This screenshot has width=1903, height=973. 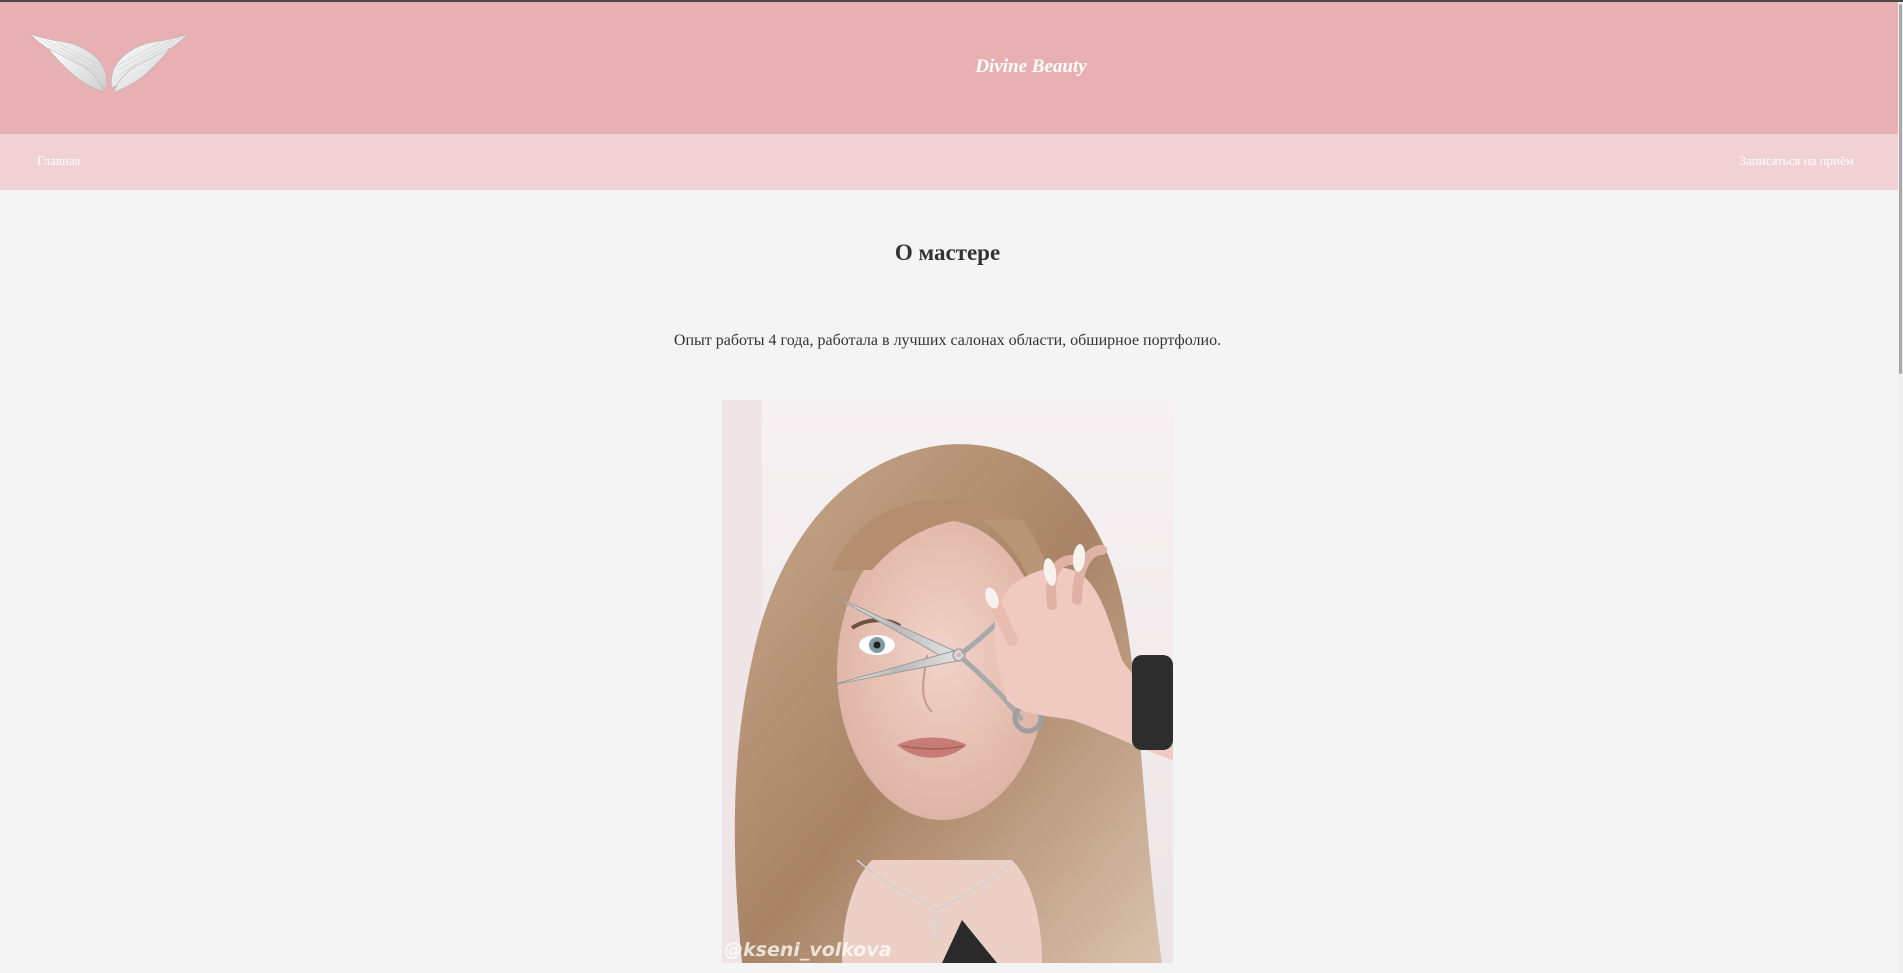 I want to click on scrollbar-thumb, so click(x=1900, y=189).